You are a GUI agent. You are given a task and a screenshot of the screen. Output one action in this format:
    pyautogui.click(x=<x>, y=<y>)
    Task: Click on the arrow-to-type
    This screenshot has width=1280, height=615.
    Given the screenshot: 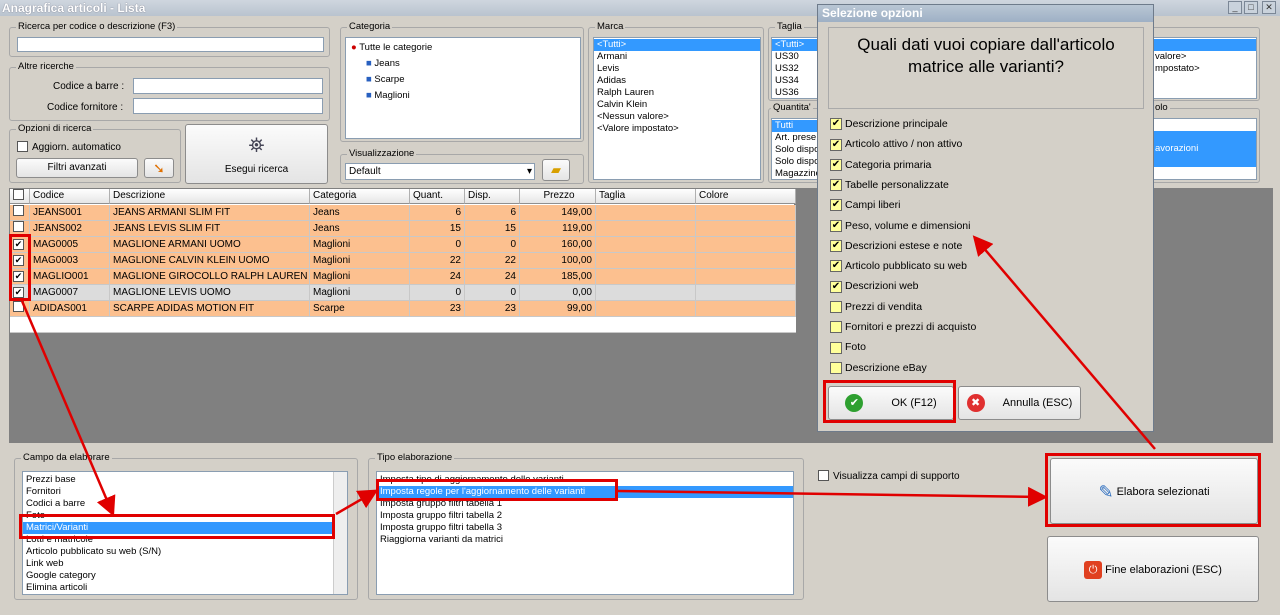 What is the action you would take?
    pyautogui.click(x=357, y=502)
    